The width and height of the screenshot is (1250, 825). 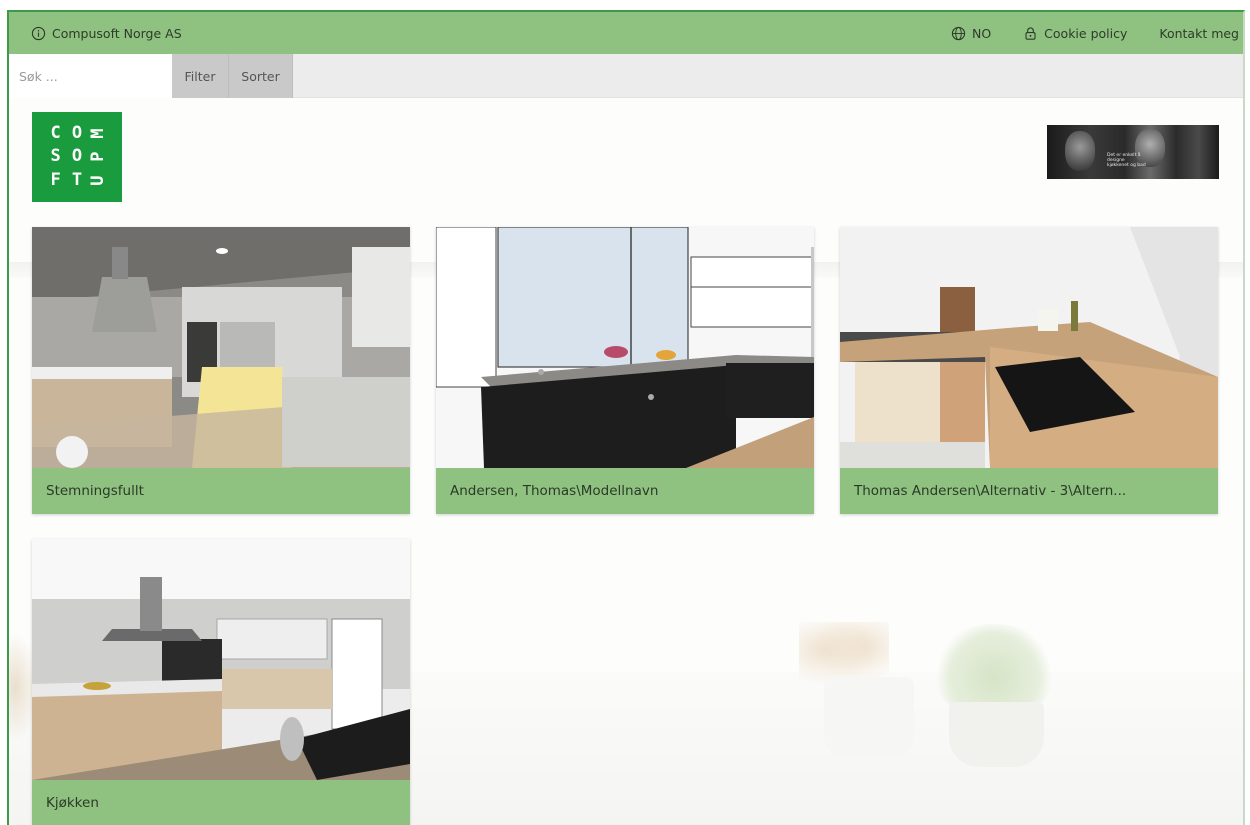 I want to click on search-input, so click(x=90, y=76).